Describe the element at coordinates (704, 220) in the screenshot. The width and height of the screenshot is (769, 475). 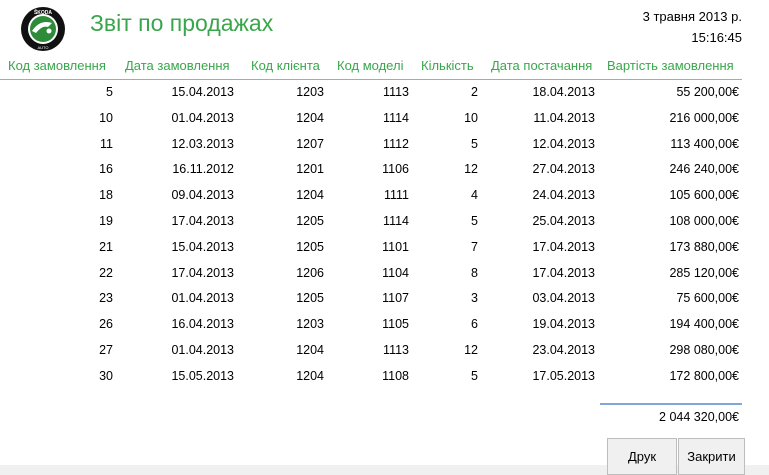
I see `order-cost-cell: 108 000,00€` at that location.